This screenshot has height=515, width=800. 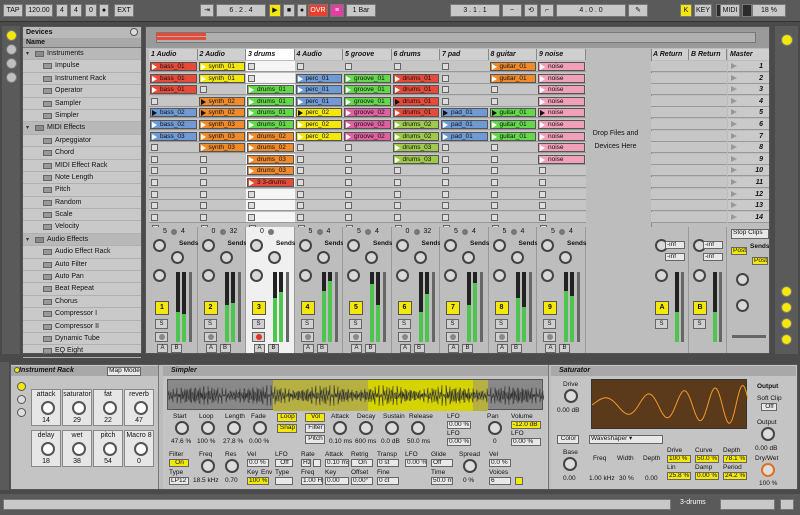 I want to click on clip: drums_03, so click(x=415, y=148).